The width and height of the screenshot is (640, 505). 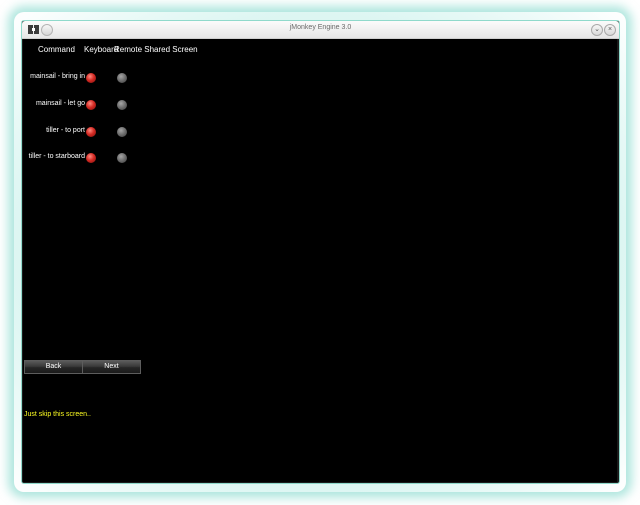 I want to click on skip-hint-text: Just skip this screen.., so click(x=57, y=414).